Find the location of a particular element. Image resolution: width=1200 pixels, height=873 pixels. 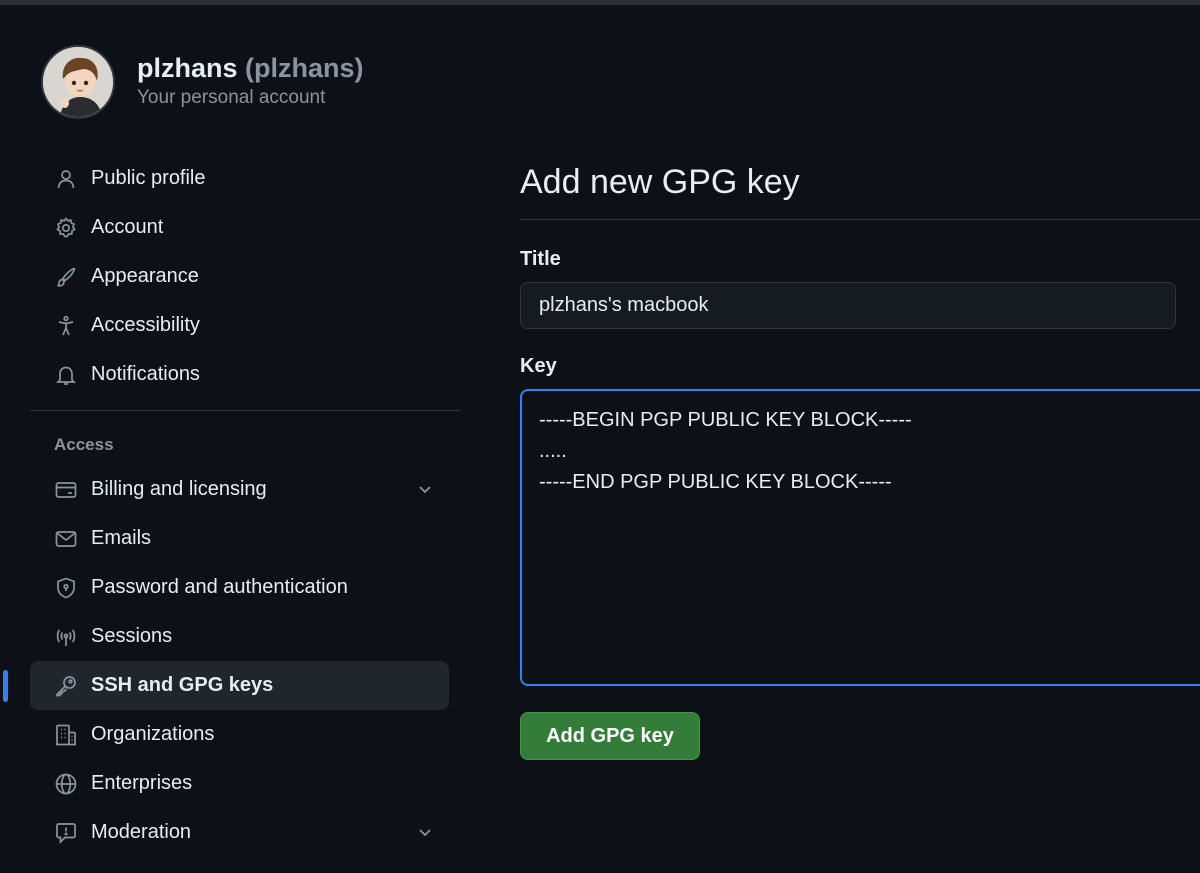

broadcast-icon is located at coordinates (66, 637).